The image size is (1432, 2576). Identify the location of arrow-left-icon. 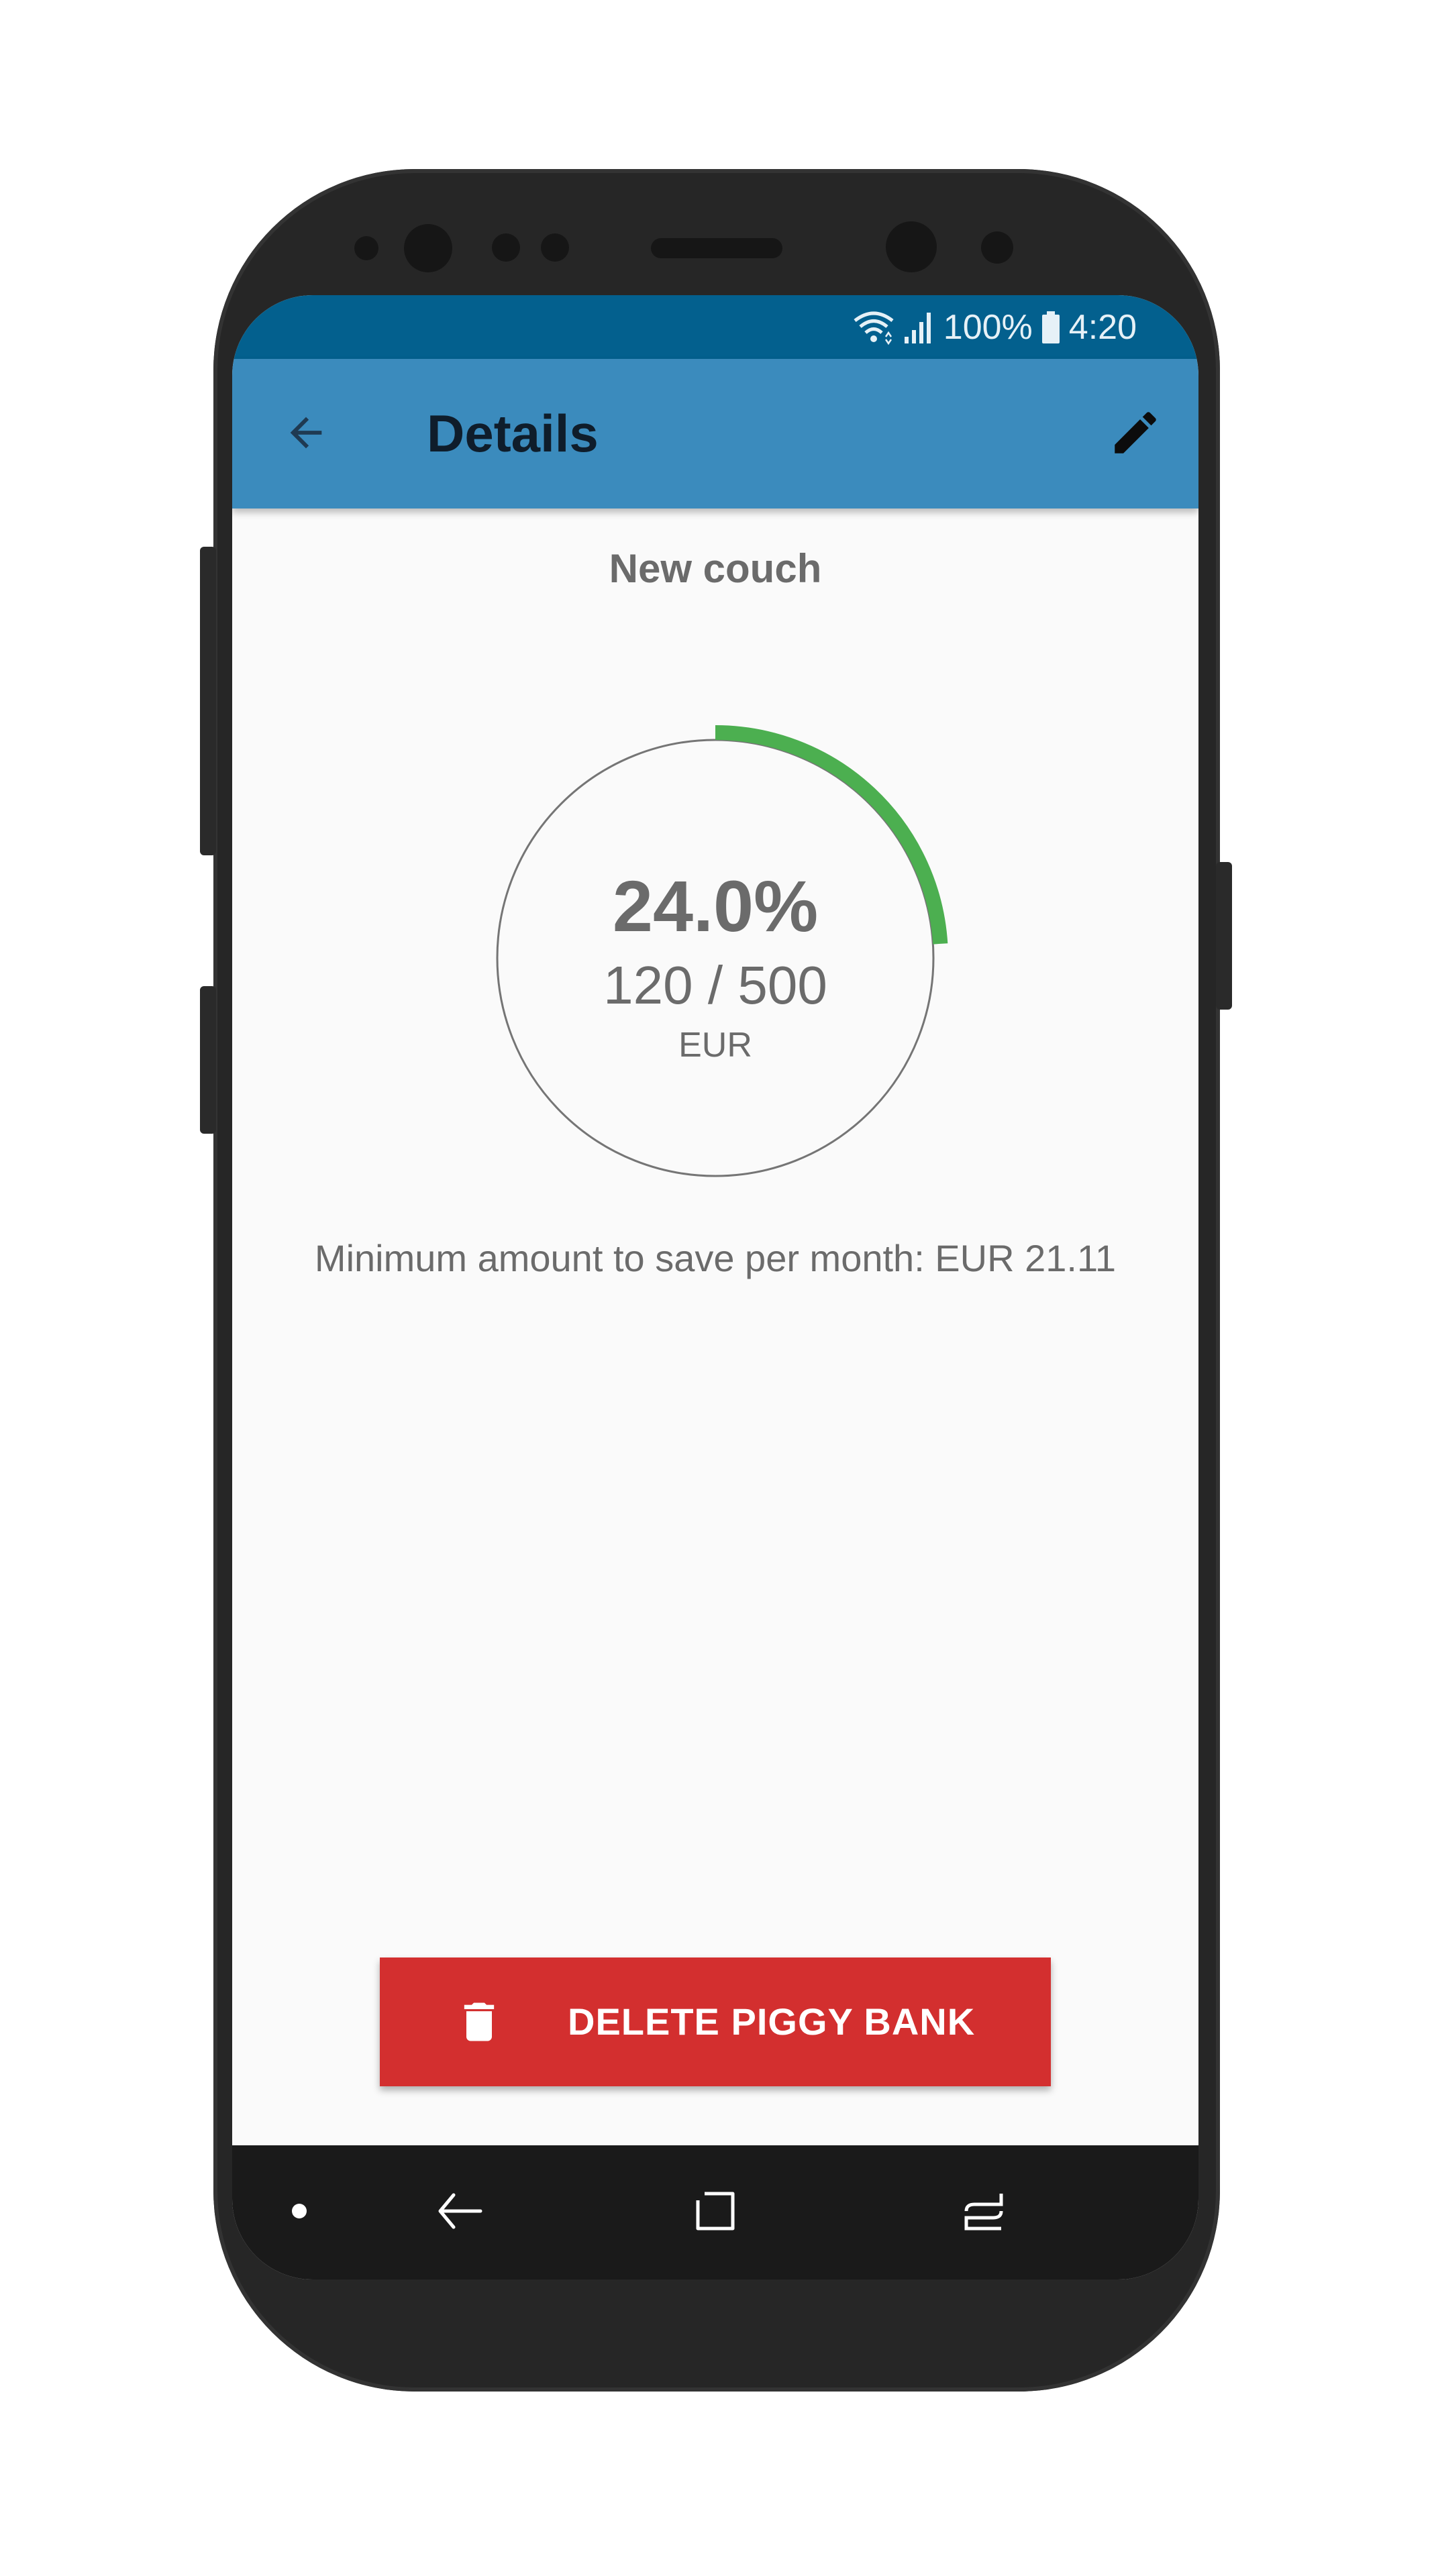
(306, 434).